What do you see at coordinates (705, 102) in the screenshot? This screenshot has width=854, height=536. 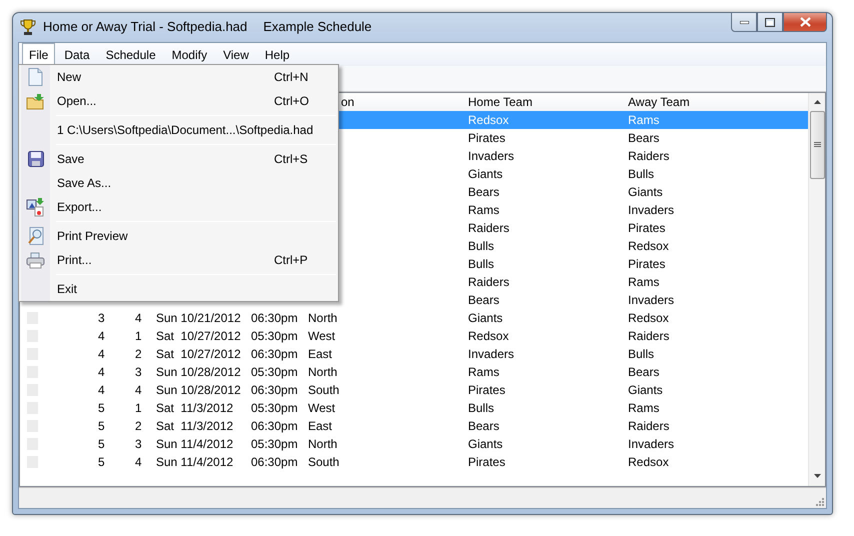 I see `column-header: Away Team` at bounding box center [705, 102].